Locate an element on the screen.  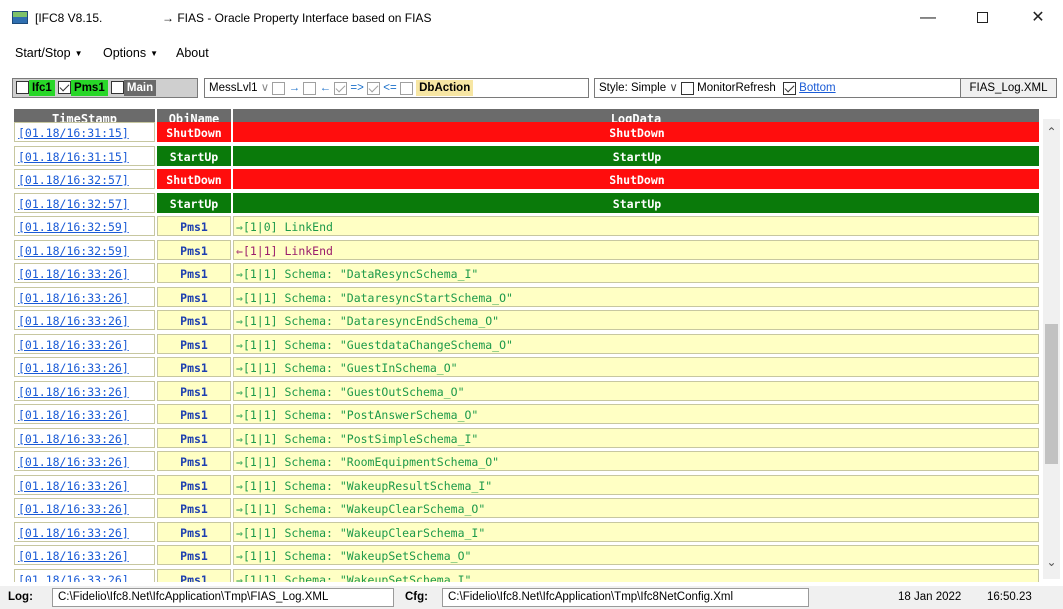
app-icon is located at coordinates (20, 17).